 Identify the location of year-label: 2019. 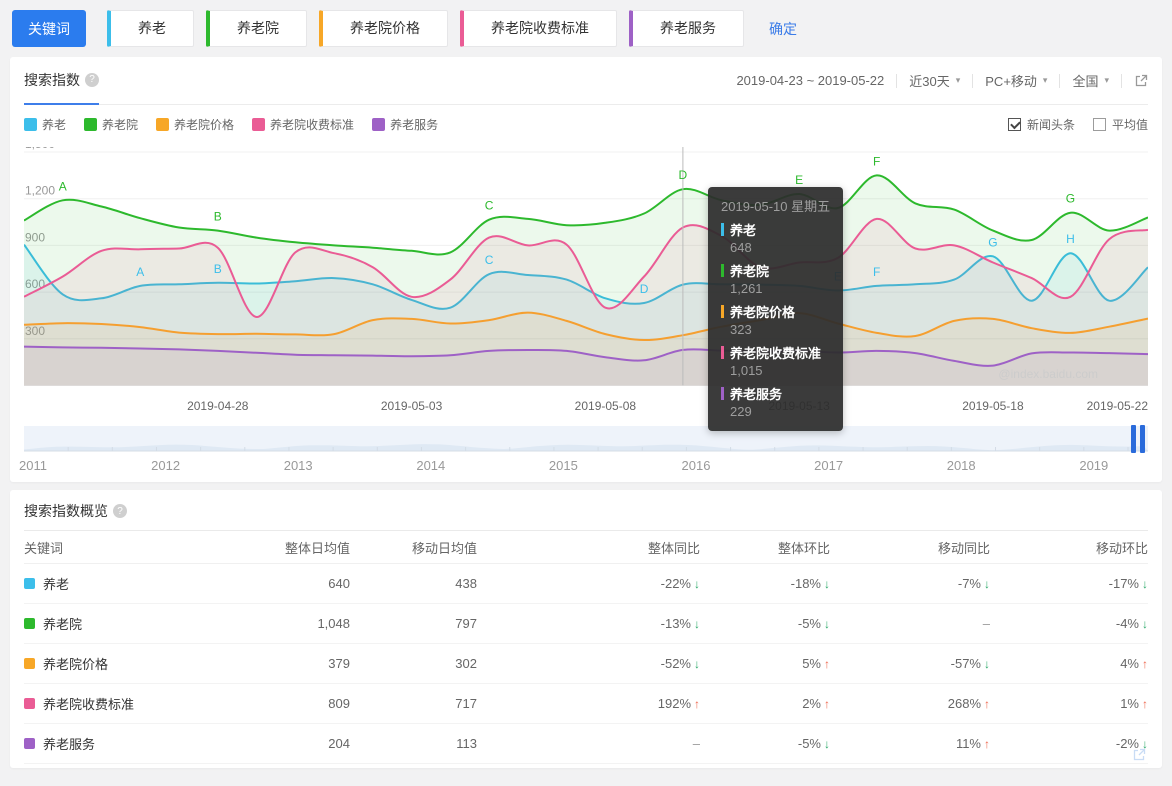
(1094, 465).